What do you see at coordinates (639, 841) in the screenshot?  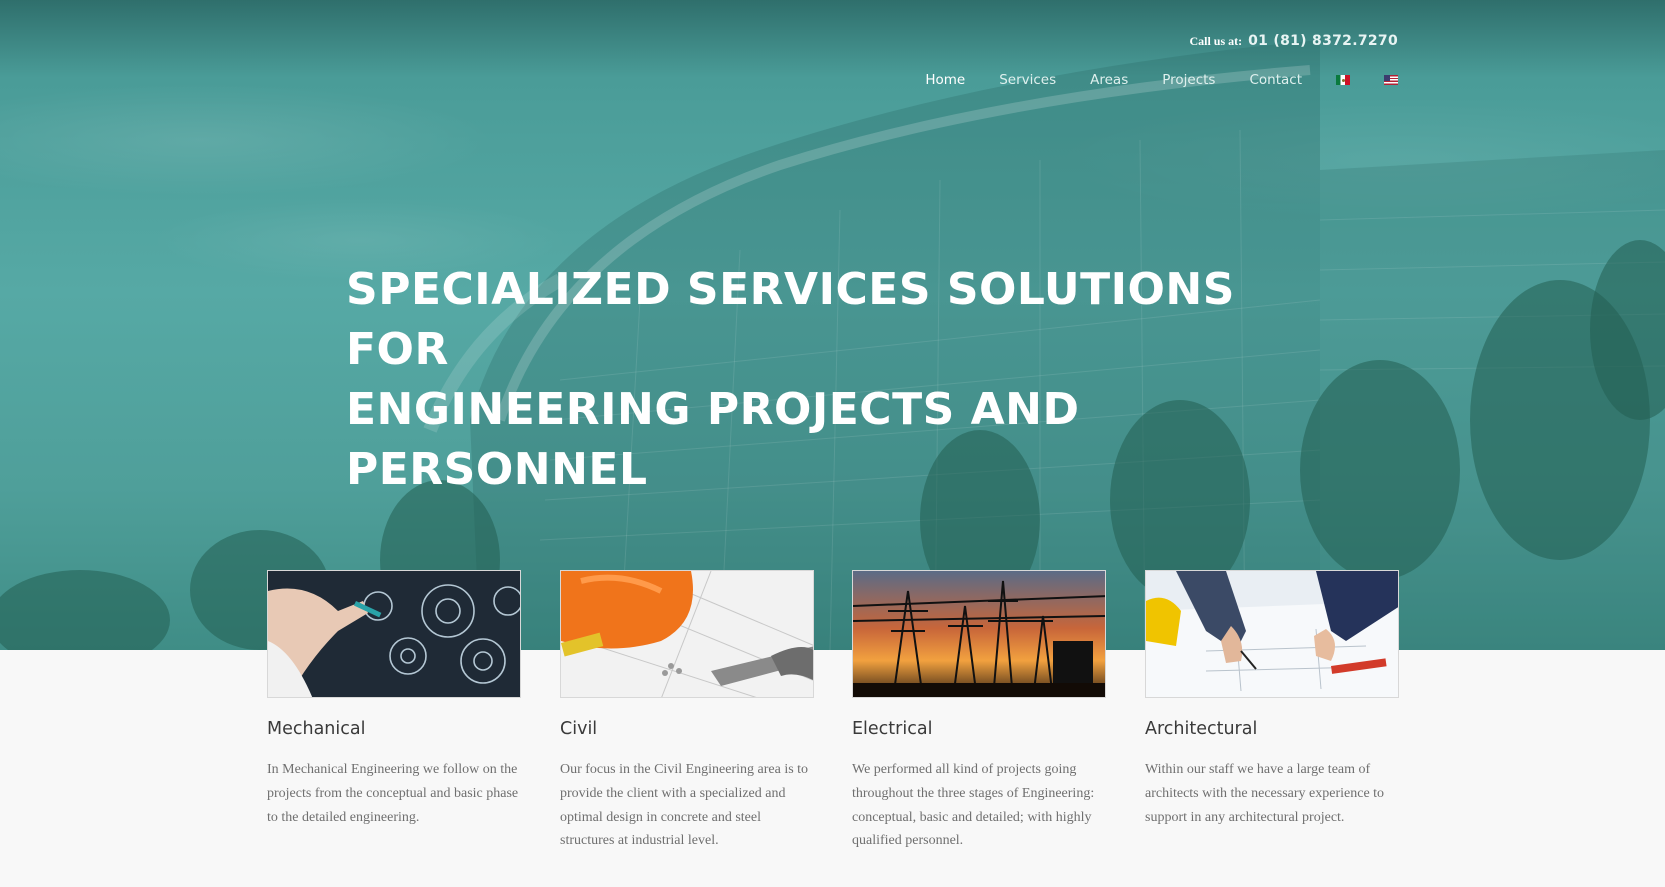 I see `card-desc-line: structures at industrial level.` at bounding box center [639, 841].